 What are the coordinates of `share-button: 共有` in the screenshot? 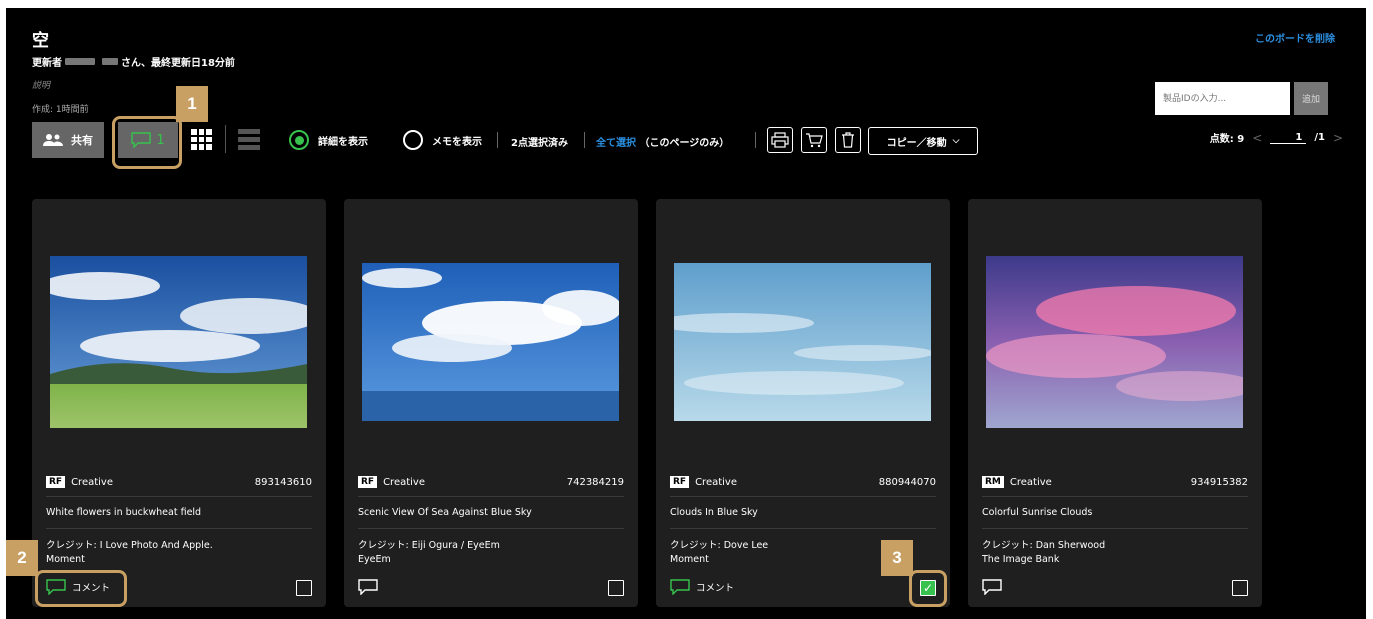 It's located at (68, 140).